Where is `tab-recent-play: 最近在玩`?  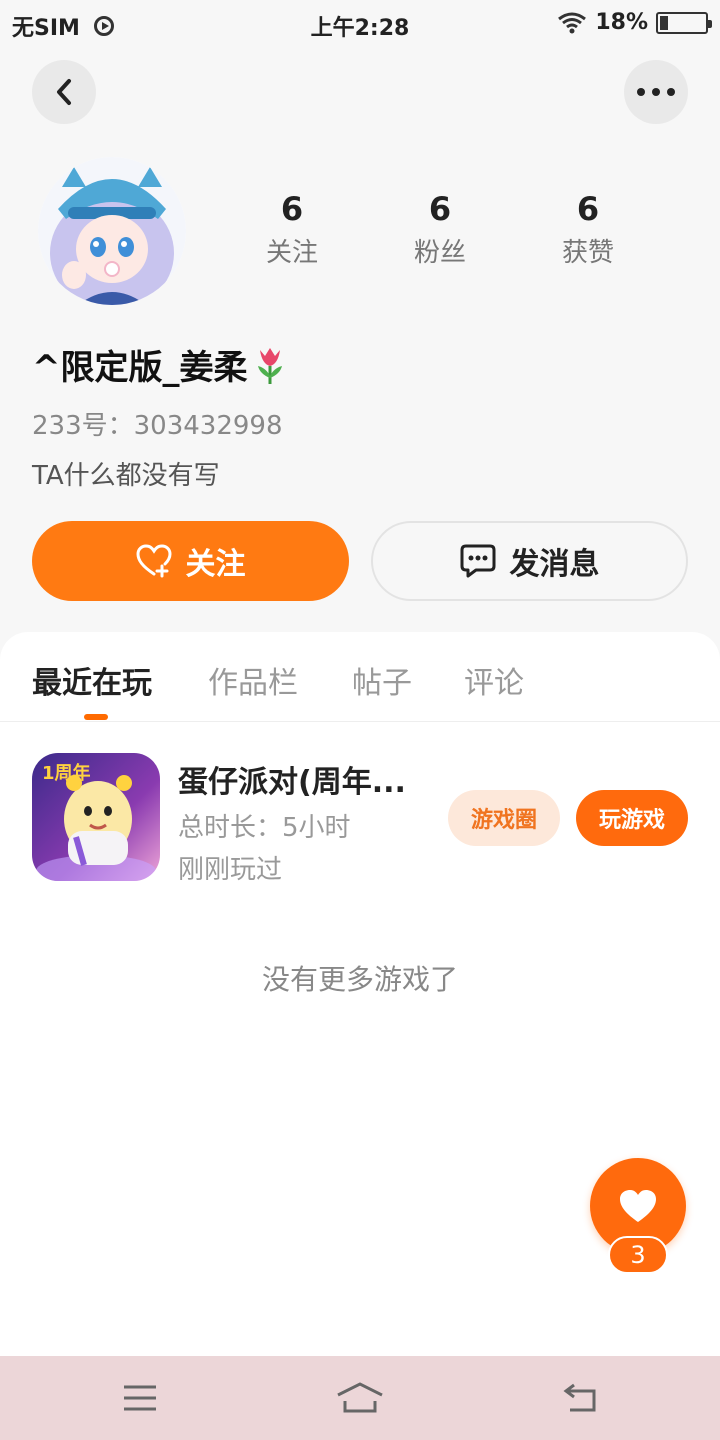 tab-recent-play: 最近在玩 is located at coordinates (92, 680).